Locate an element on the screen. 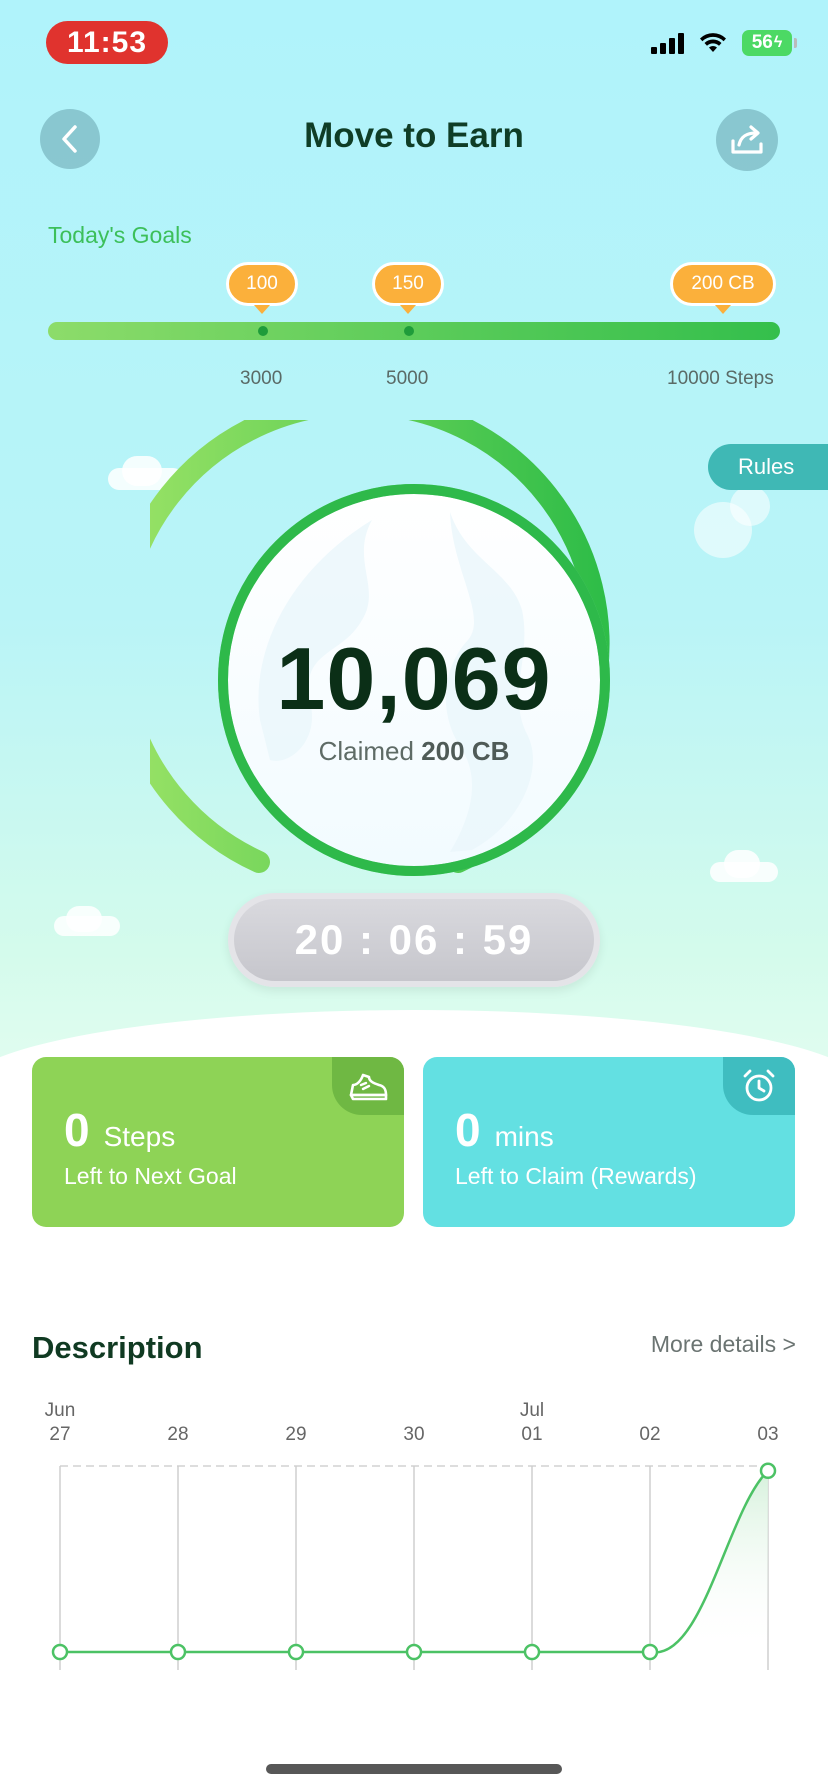 This screenshot has width=828, height=1792. steps-left-card: 0 Steps Left to Next Goal is located at coordinates (218, 1142).